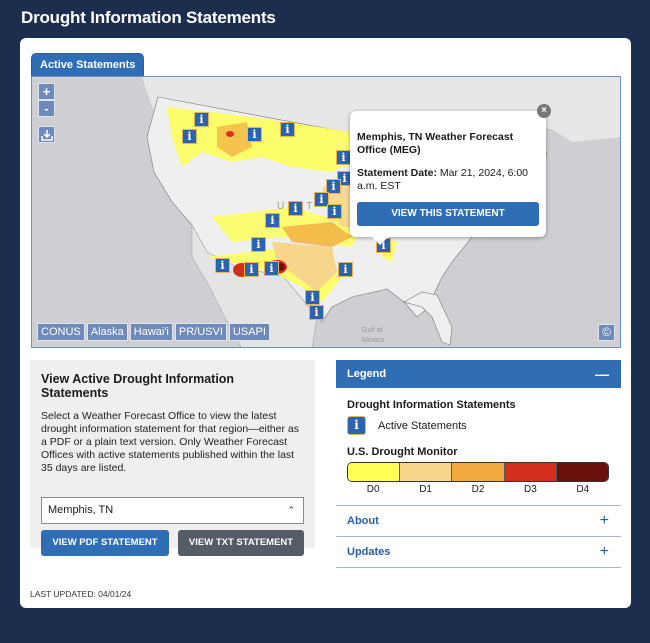 This screenshot has height=643, width=650. What do you see at coordinates (88, 64) in the screenshot?
I see `tab-active-statements: Active Statements` at bounding box center [88, 64].